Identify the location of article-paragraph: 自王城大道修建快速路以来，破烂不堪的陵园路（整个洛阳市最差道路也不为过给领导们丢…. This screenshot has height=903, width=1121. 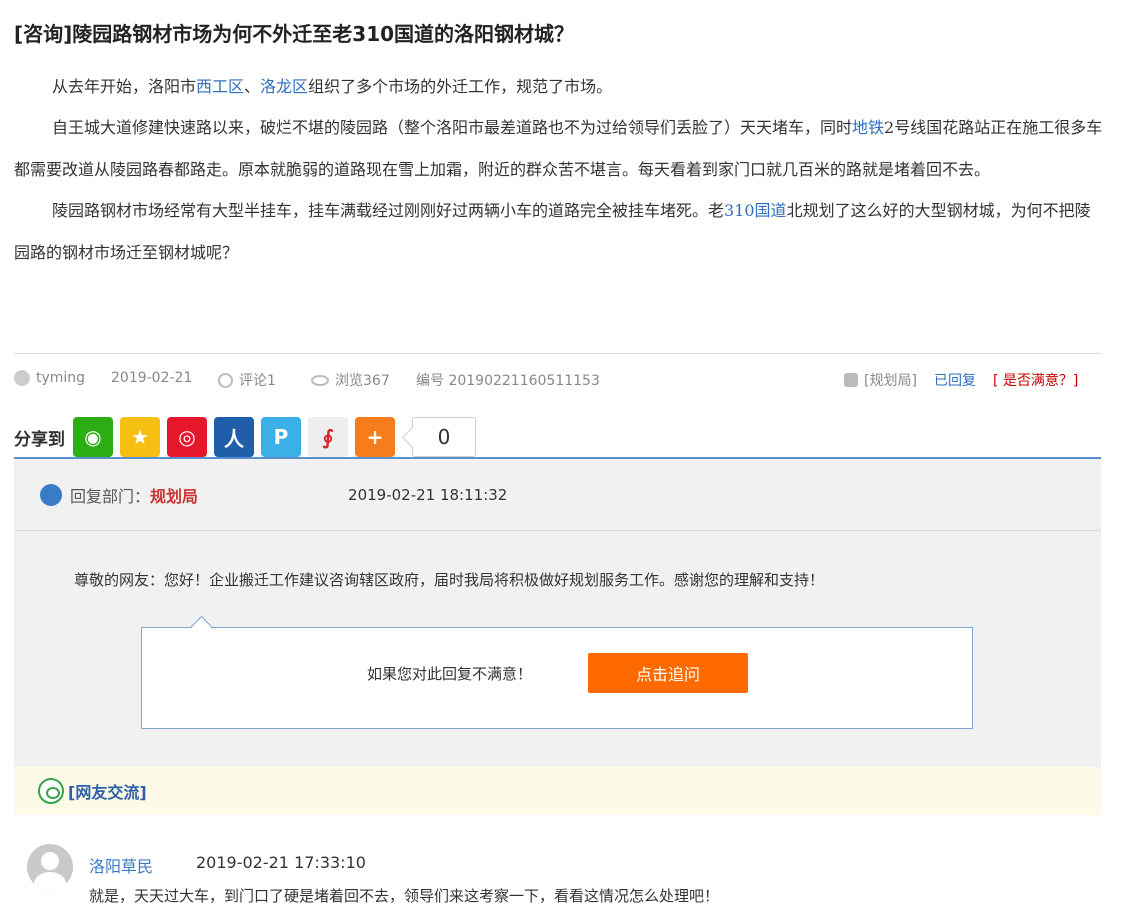
(559, 149).